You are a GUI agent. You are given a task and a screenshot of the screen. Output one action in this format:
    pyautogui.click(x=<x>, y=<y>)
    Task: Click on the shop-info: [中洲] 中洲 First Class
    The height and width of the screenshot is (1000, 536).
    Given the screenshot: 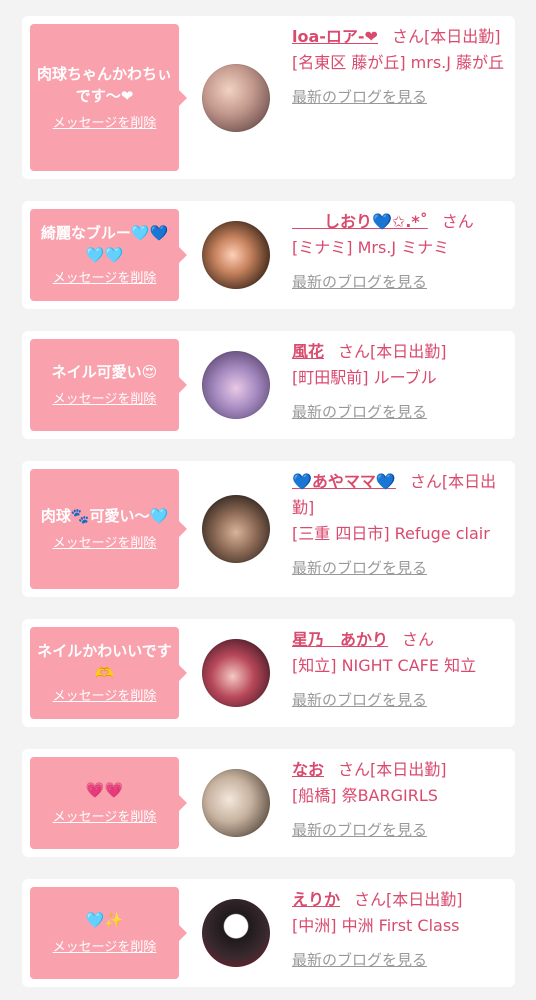 What is the action you would take?
    pyautogui.click(x=376, y=925)
    